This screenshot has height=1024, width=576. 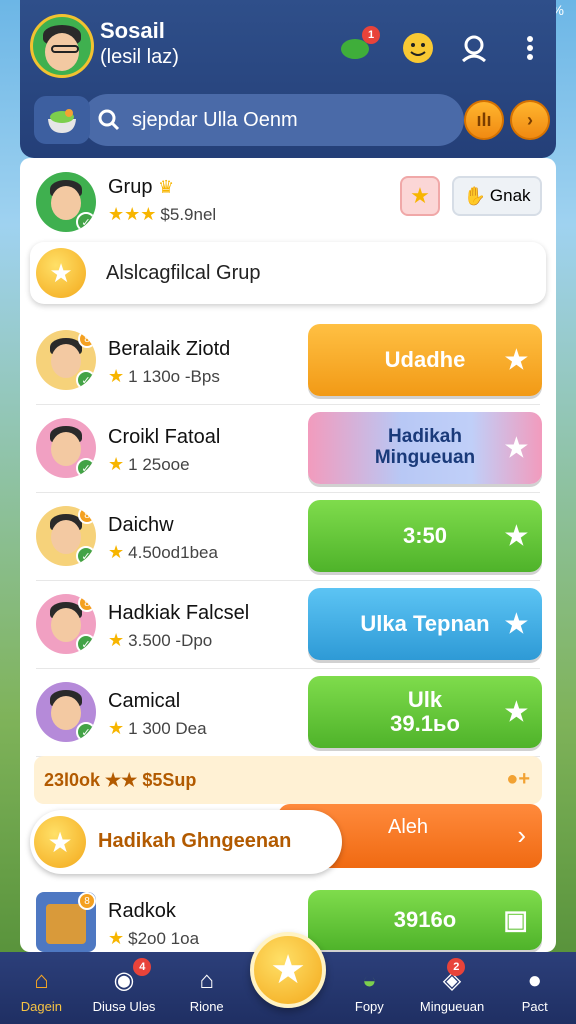 I want to click on center-coin-button: ★, so click(x=288, y=970).